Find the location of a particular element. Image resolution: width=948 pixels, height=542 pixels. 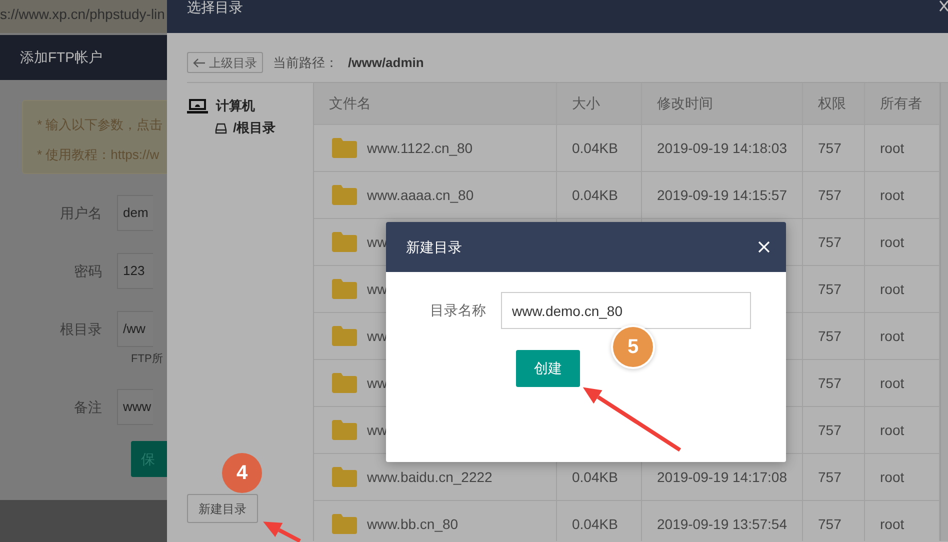

column-header: 大小 is located at coordinates (599, 104).